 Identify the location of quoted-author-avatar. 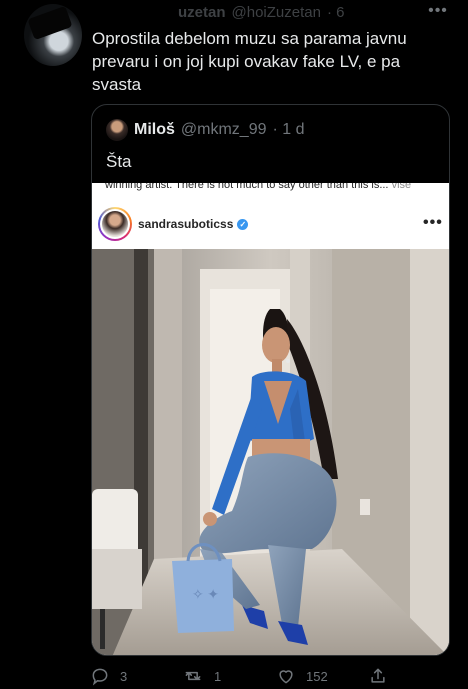
(117, 130).